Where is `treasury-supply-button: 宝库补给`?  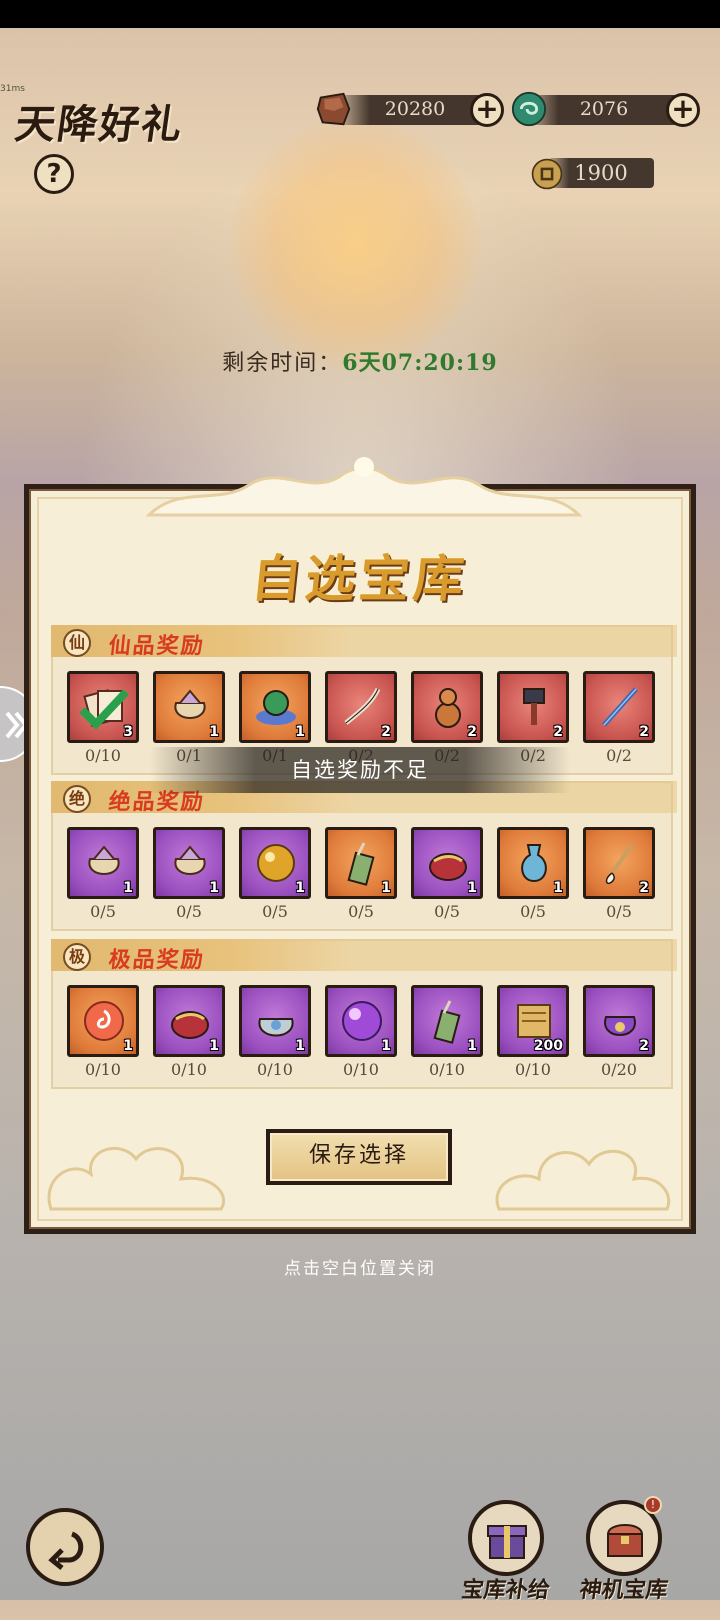
treasury-supply-button: 宝库补给 is located at coordinates (506, 1560).